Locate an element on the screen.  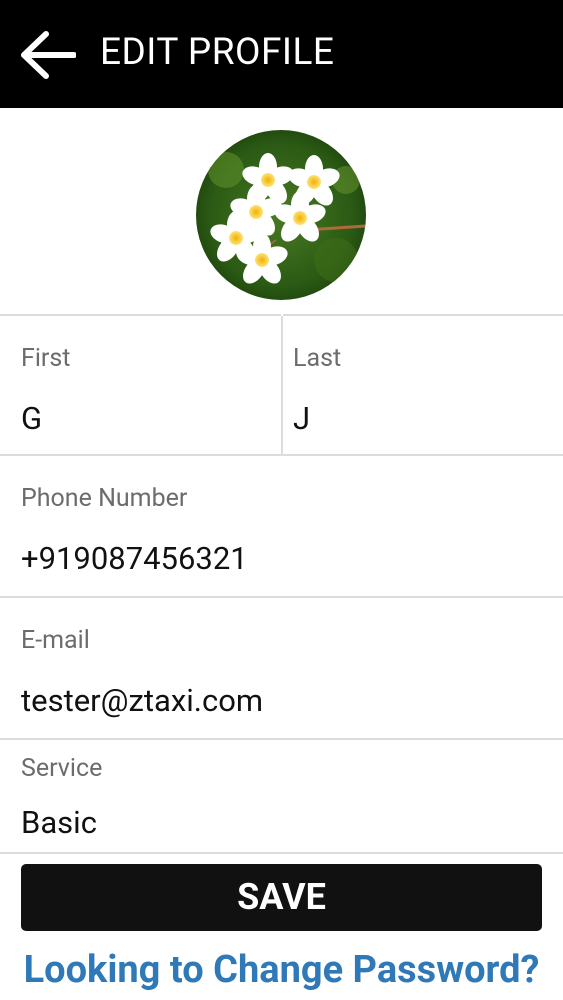
phone-number-label: Phone Number is located at coordinates (104, 498).